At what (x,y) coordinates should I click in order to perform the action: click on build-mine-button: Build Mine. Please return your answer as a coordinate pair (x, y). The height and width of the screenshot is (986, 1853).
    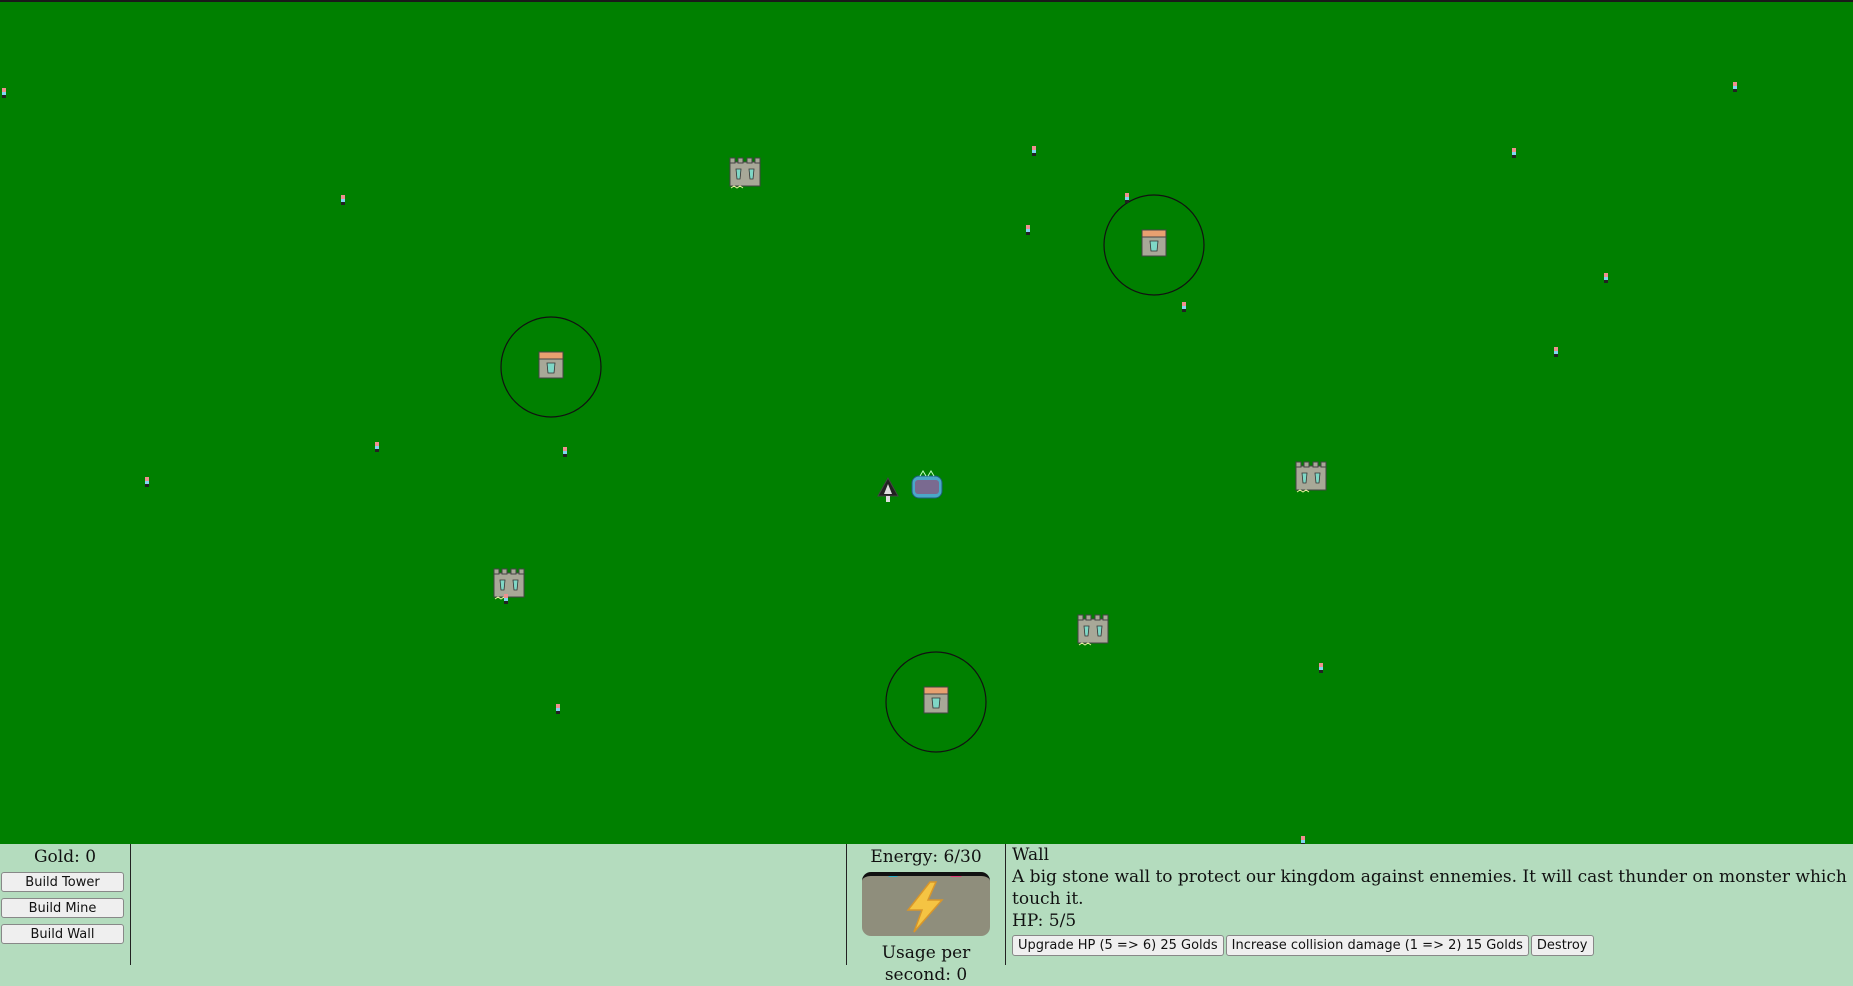
    Looking at the image, I should click on (62, 908).